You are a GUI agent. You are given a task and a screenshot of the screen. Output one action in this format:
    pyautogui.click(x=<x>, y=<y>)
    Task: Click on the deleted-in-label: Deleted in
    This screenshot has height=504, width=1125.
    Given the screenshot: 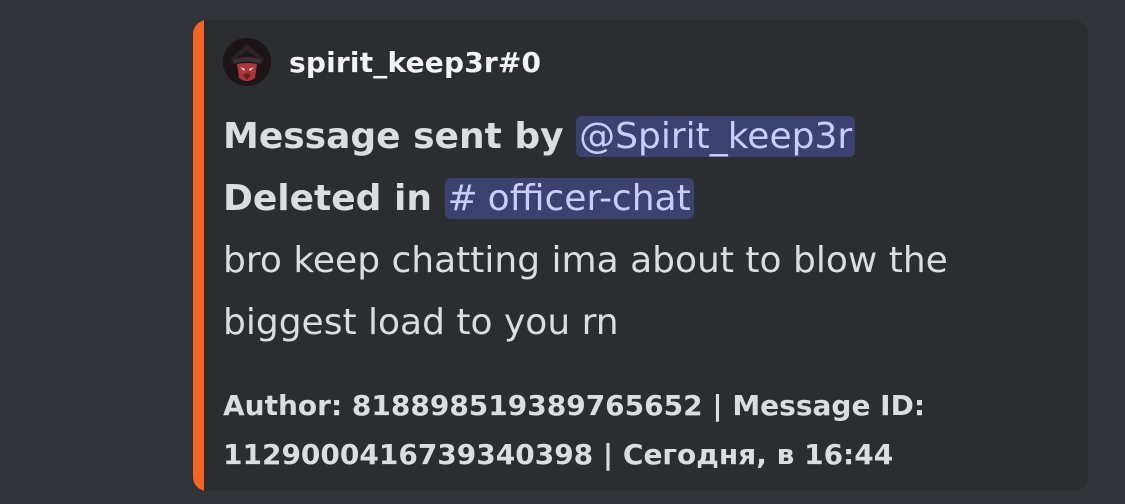 What is the action you would take?
    pyautogui.click(x=327, y=198)
    